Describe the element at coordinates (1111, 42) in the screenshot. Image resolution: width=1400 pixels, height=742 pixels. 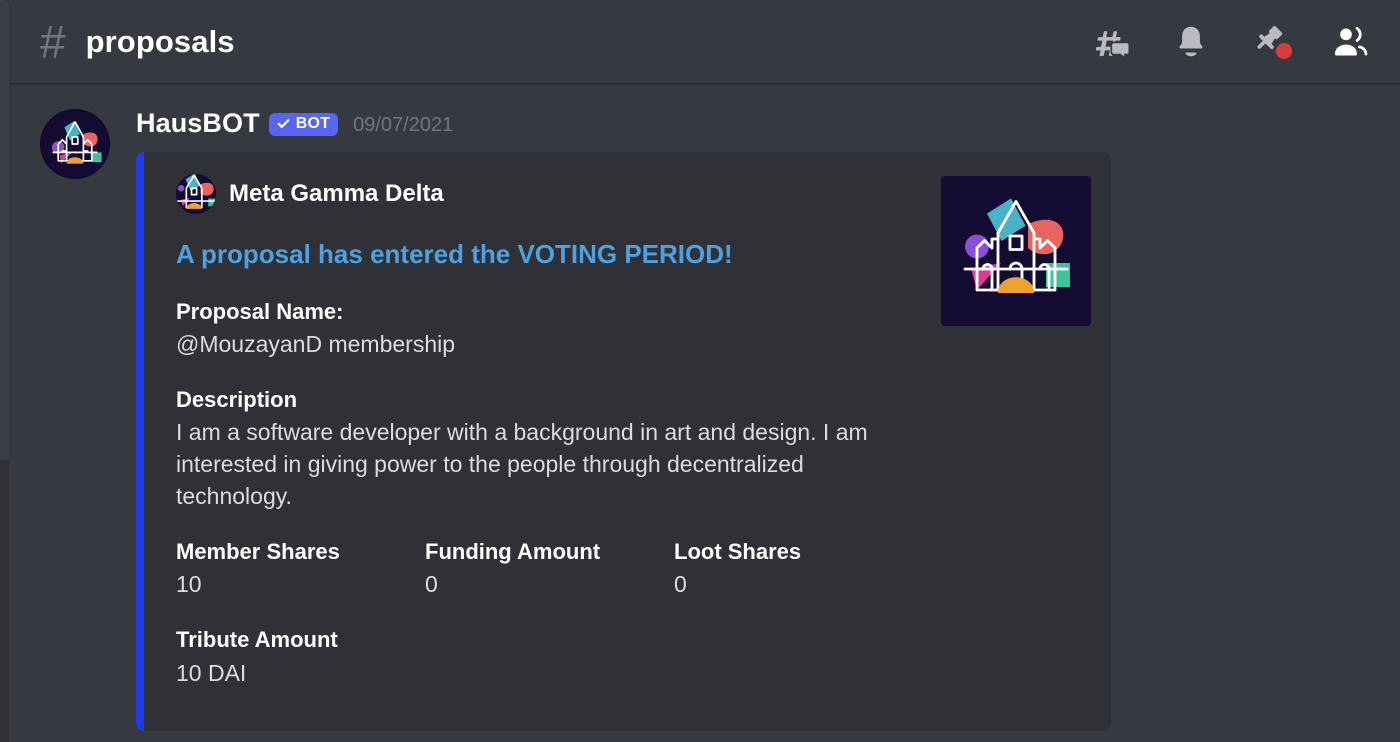
I see `threads-icon` at that location.